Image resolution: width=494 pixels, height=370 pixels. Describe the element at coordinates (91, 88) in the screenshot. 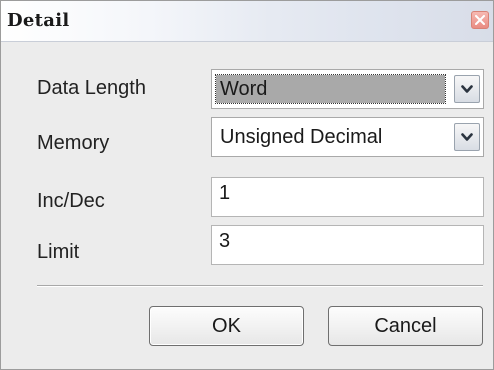

I see `data-length-label: Data Length` at that location.